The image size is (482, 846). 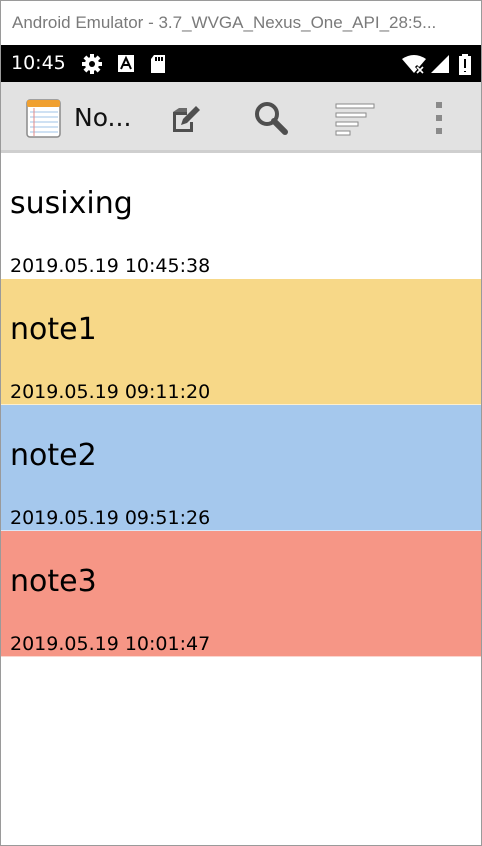 I want to click on note-title: note3, so click(x=53, y=581).